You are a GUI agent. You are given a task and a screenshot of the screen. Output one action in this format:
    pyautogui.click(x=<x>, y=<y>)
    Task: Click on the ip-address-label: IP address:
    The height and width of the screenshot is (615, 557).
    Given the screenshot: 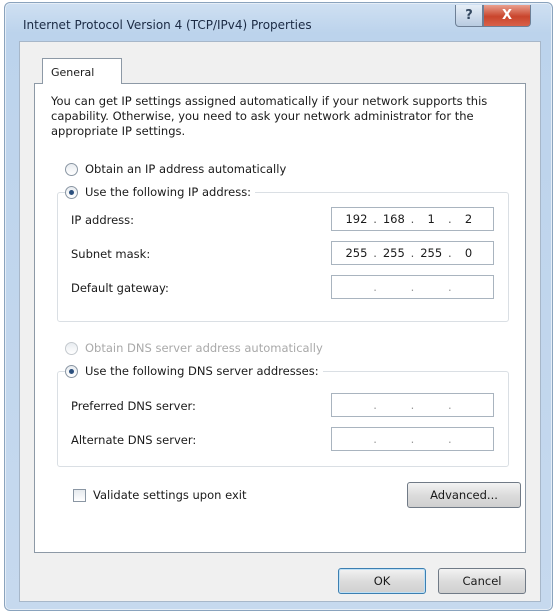 What is the action you would take?
    pyautogui.click(x=103, y=220)
    